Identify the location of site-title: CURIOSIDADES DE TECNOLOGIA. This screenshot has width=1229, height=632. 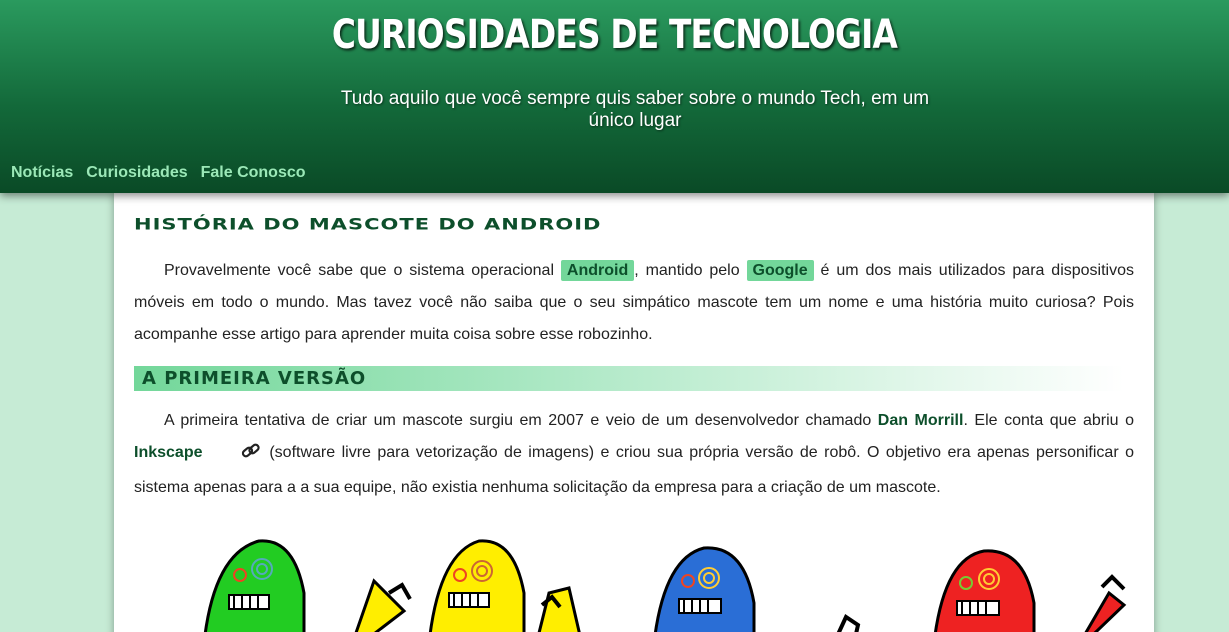
(614, 35).